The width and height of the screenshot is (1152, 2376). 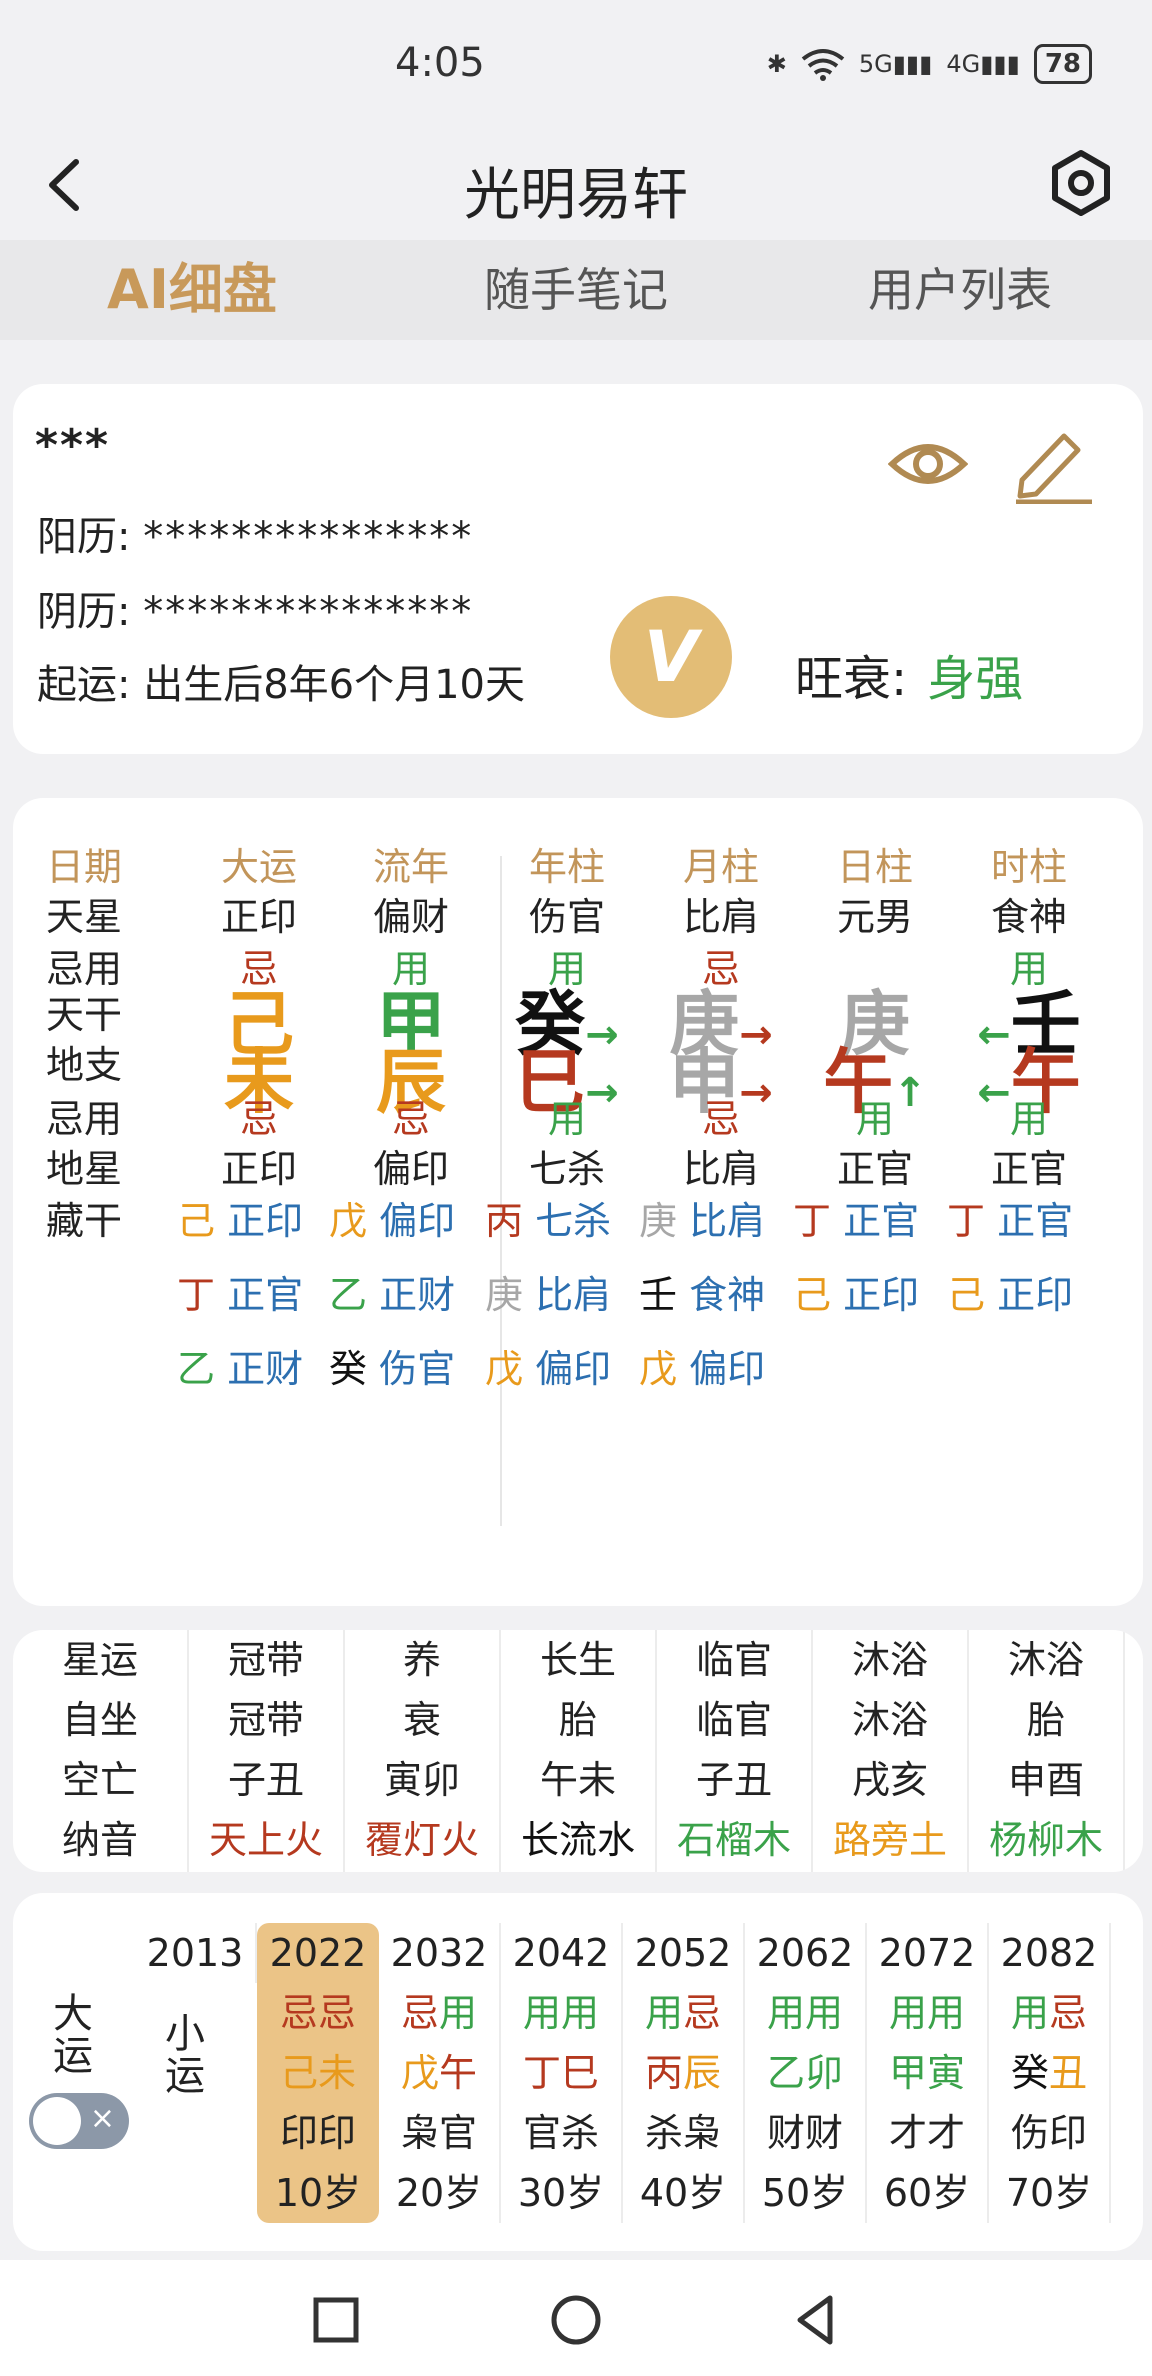 I want to click on dayun-column: 2062 用用 乙卯 财财 50岁, so click(x=806, y=2073).